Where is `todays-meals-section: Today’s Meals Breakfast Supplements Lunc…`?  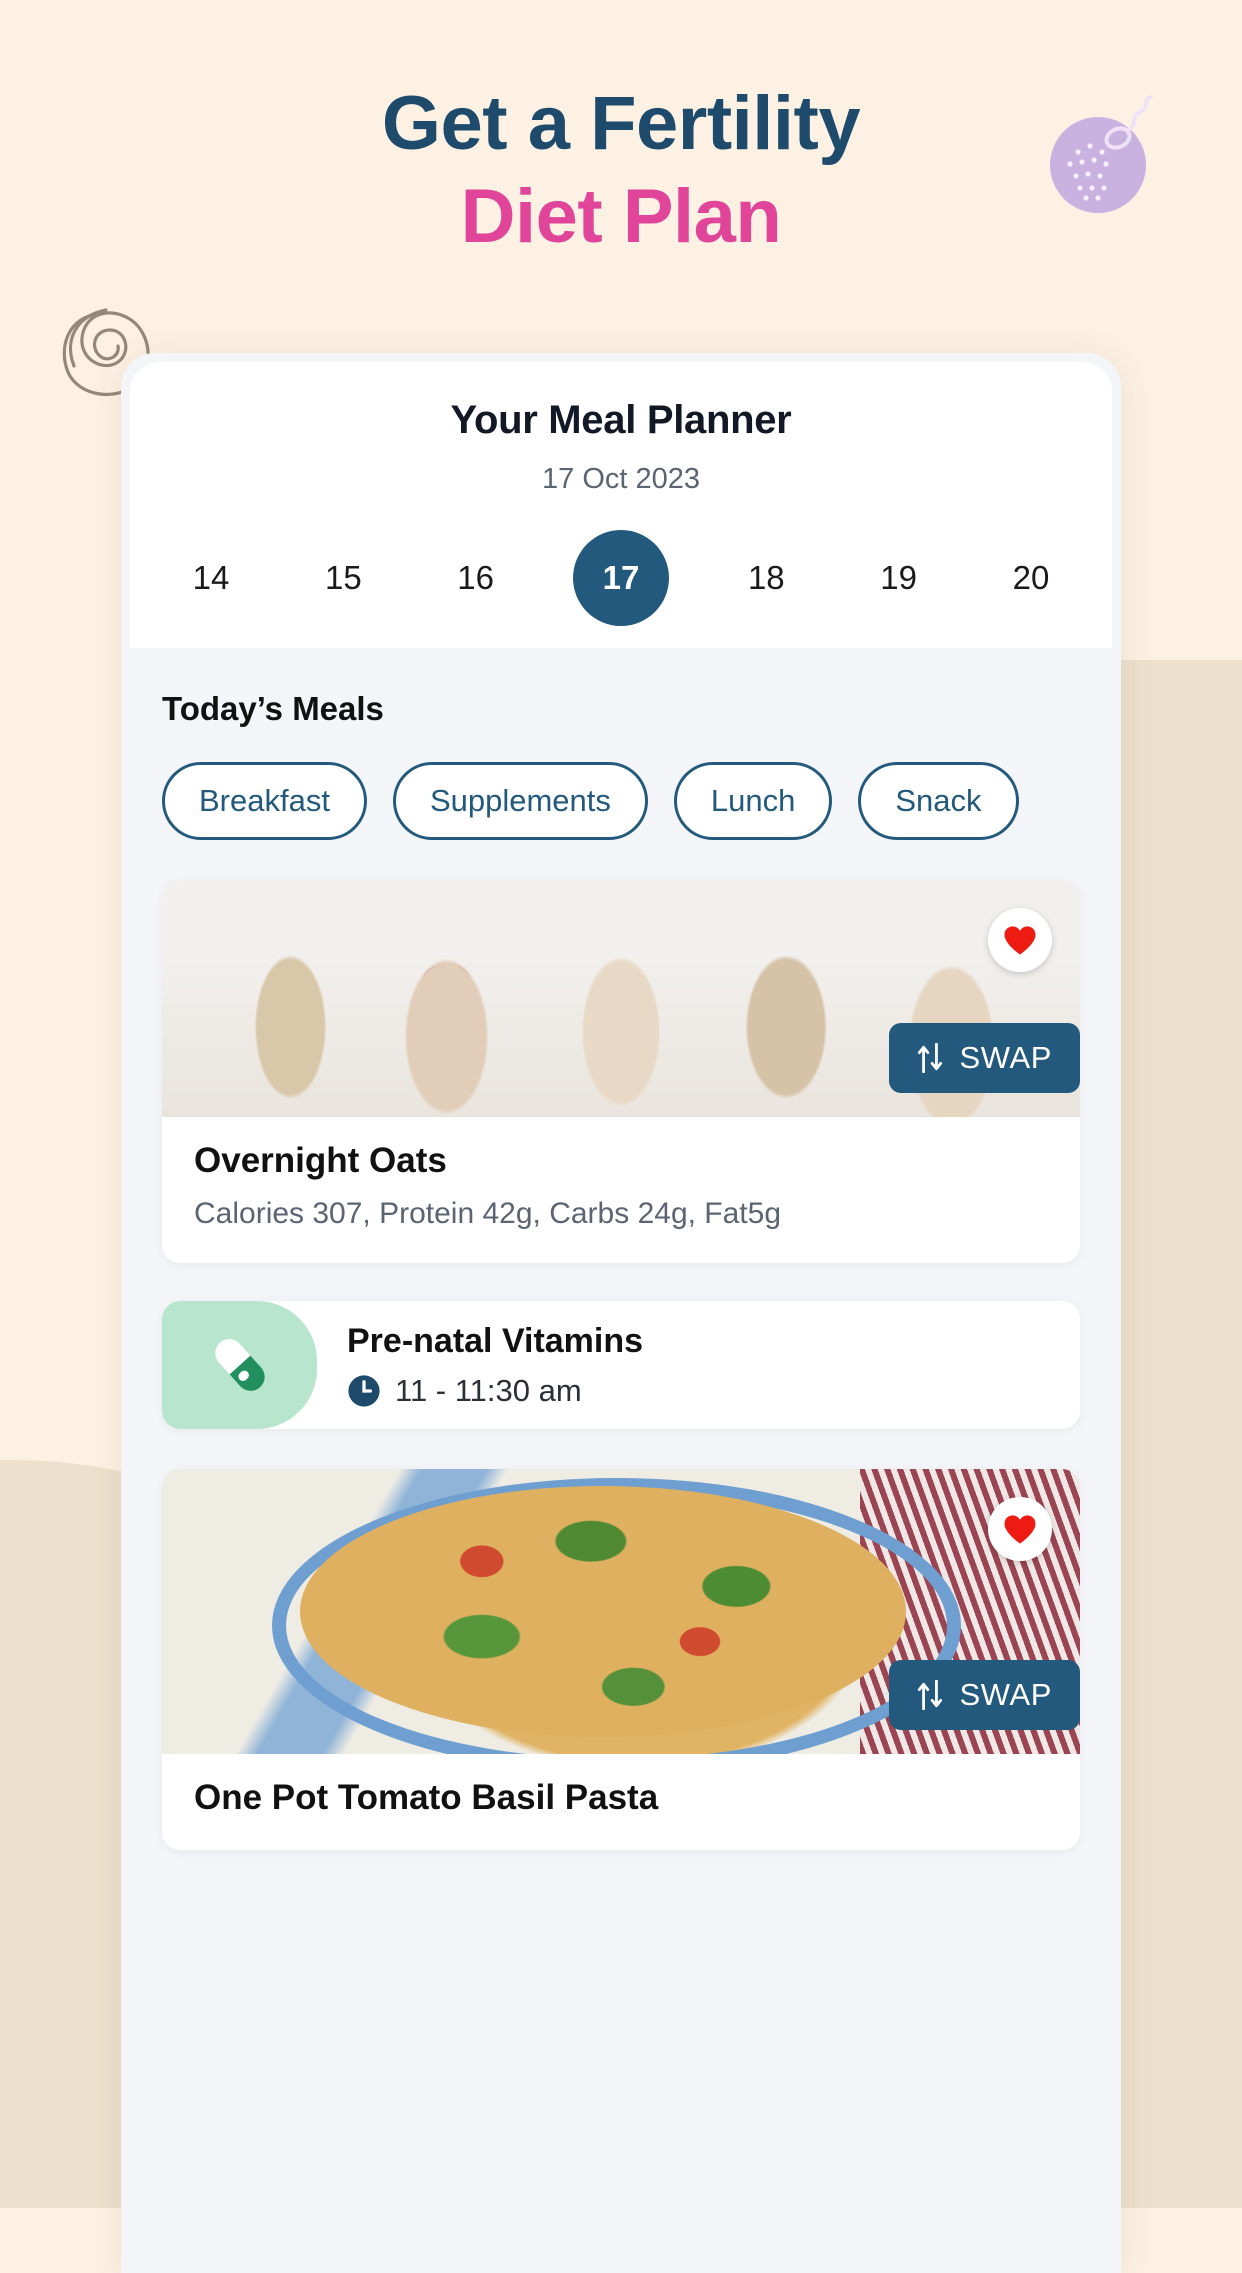
todays-meals-section: Today’s Meals Breakfast Supplements Lunc… is located at coordinates (621, 744).